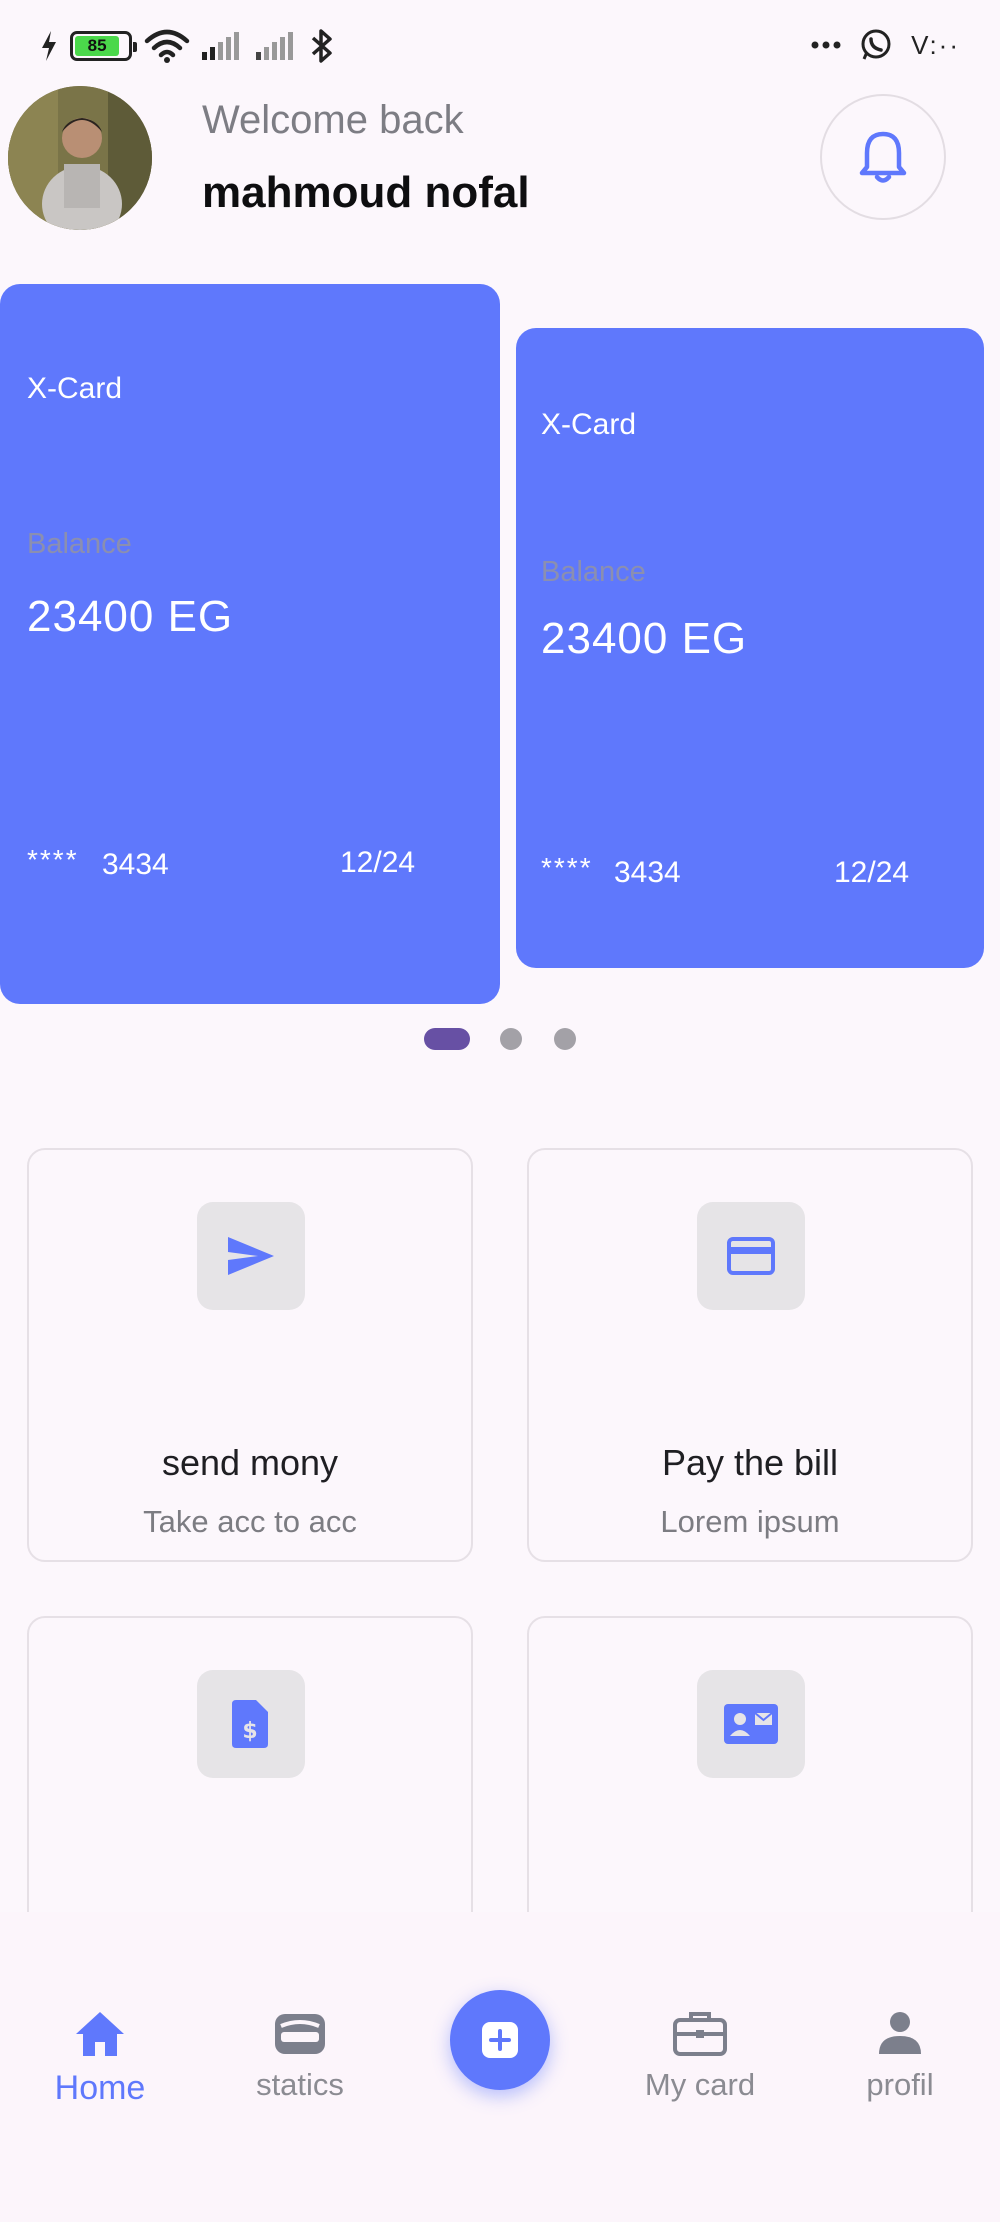 The image size is (1000, 2222). Describe the element at coordinates (500, 46) in the screenshot. I see `status-bar: 85 V:··` at that location.